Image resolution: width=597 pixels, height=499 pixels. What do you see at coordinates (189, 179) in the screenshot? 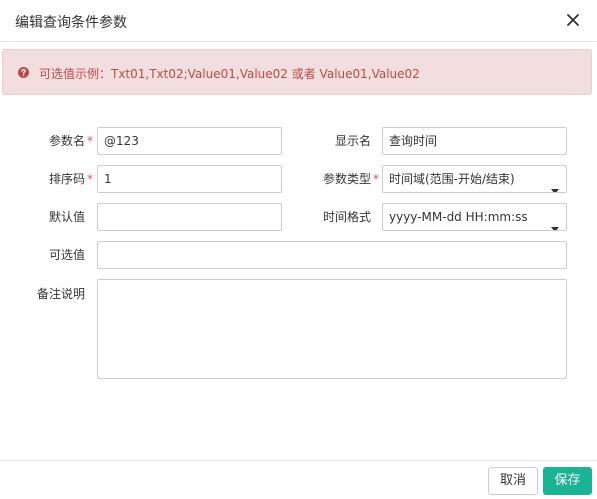
I see `sort-code-input: 1` at bounding box center [189, 179].